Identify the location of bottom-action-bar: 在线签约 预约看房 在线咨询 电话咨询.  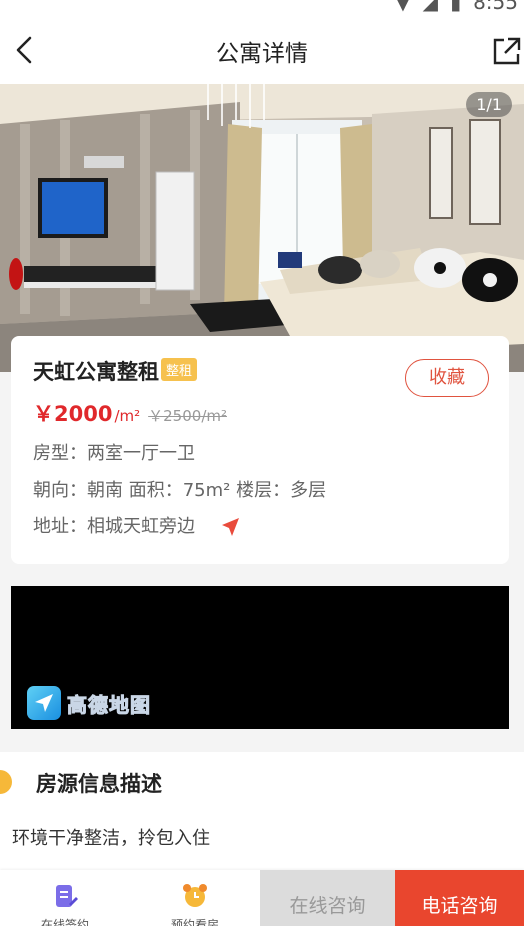
(262, 898).